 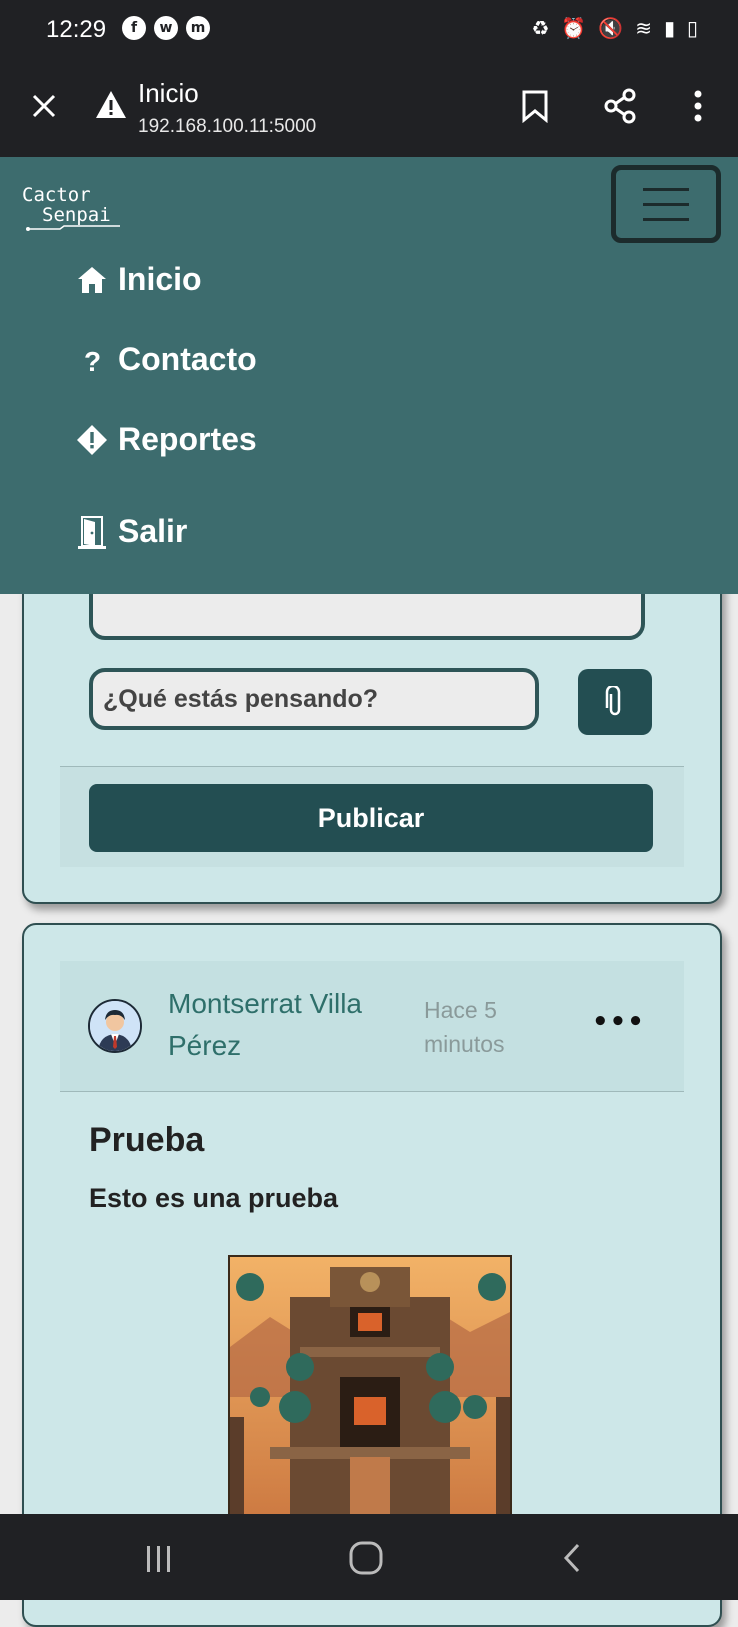 What do you see at coordinates (369, 31) in the screenshot?
I see `status-bar: 12:29 f w m ♻ ⏰ 🔇 ≋ ▮ ▯` at bounding box center [369, 31].